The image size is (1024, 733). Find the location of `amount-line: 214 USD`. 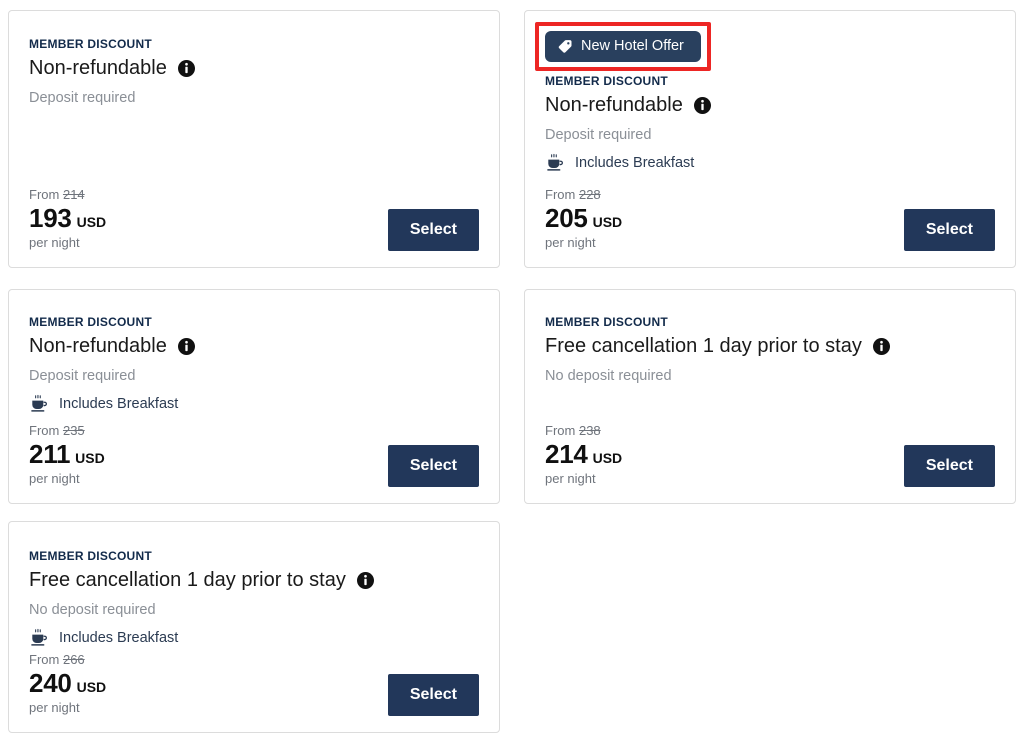

amount-line: 214 USD is located at coordinates (584, 454).